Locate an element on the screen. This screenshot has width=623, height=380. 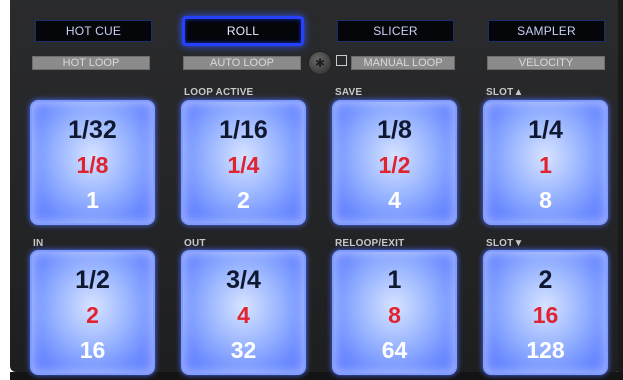
pad-top-value: 1/32 is located at coordinates (92, 130).